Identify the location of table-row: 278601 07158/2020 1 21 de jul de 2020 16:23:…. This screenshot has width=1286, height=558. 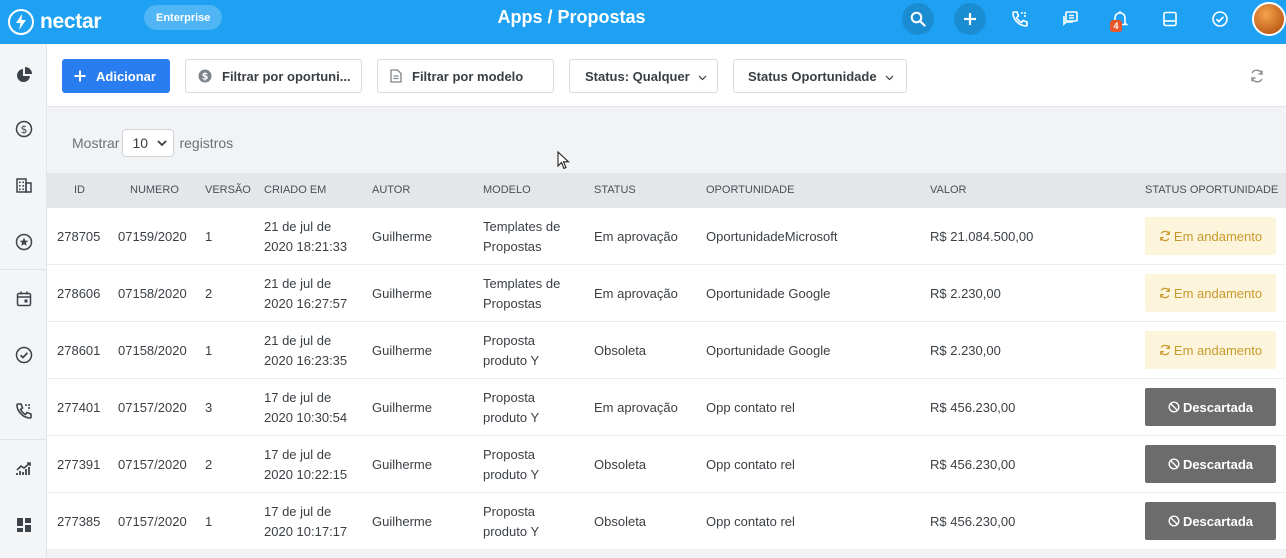
(666, 350).